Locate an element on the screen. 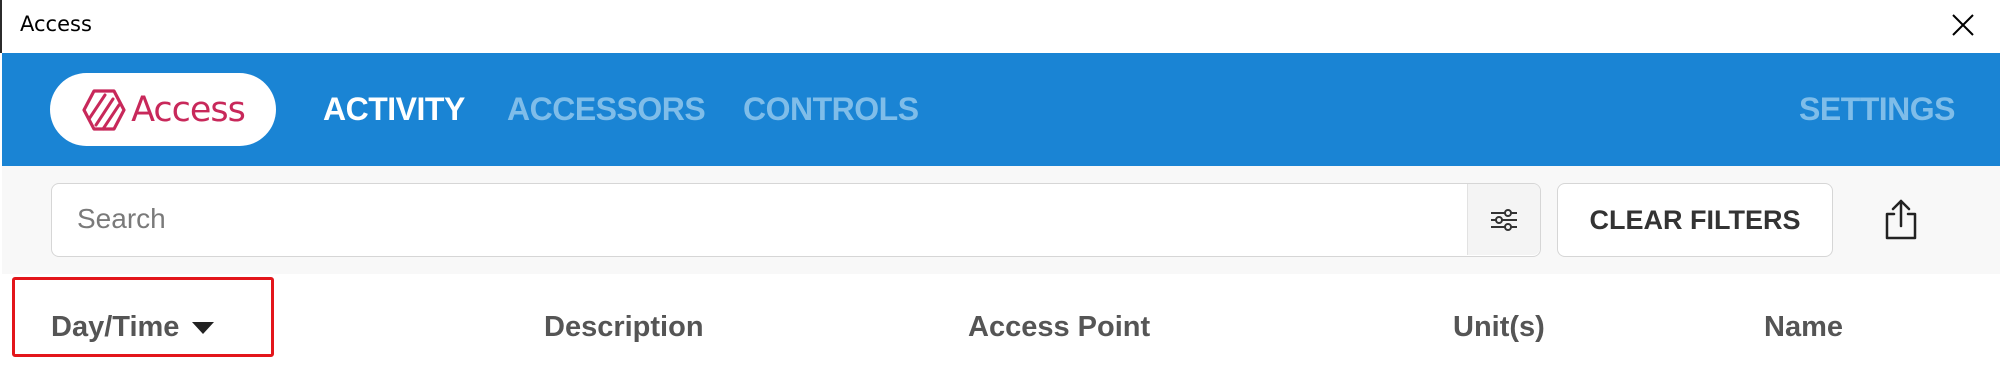 The image size is (2000, 372). search-container is located at coordinates (796, 220).